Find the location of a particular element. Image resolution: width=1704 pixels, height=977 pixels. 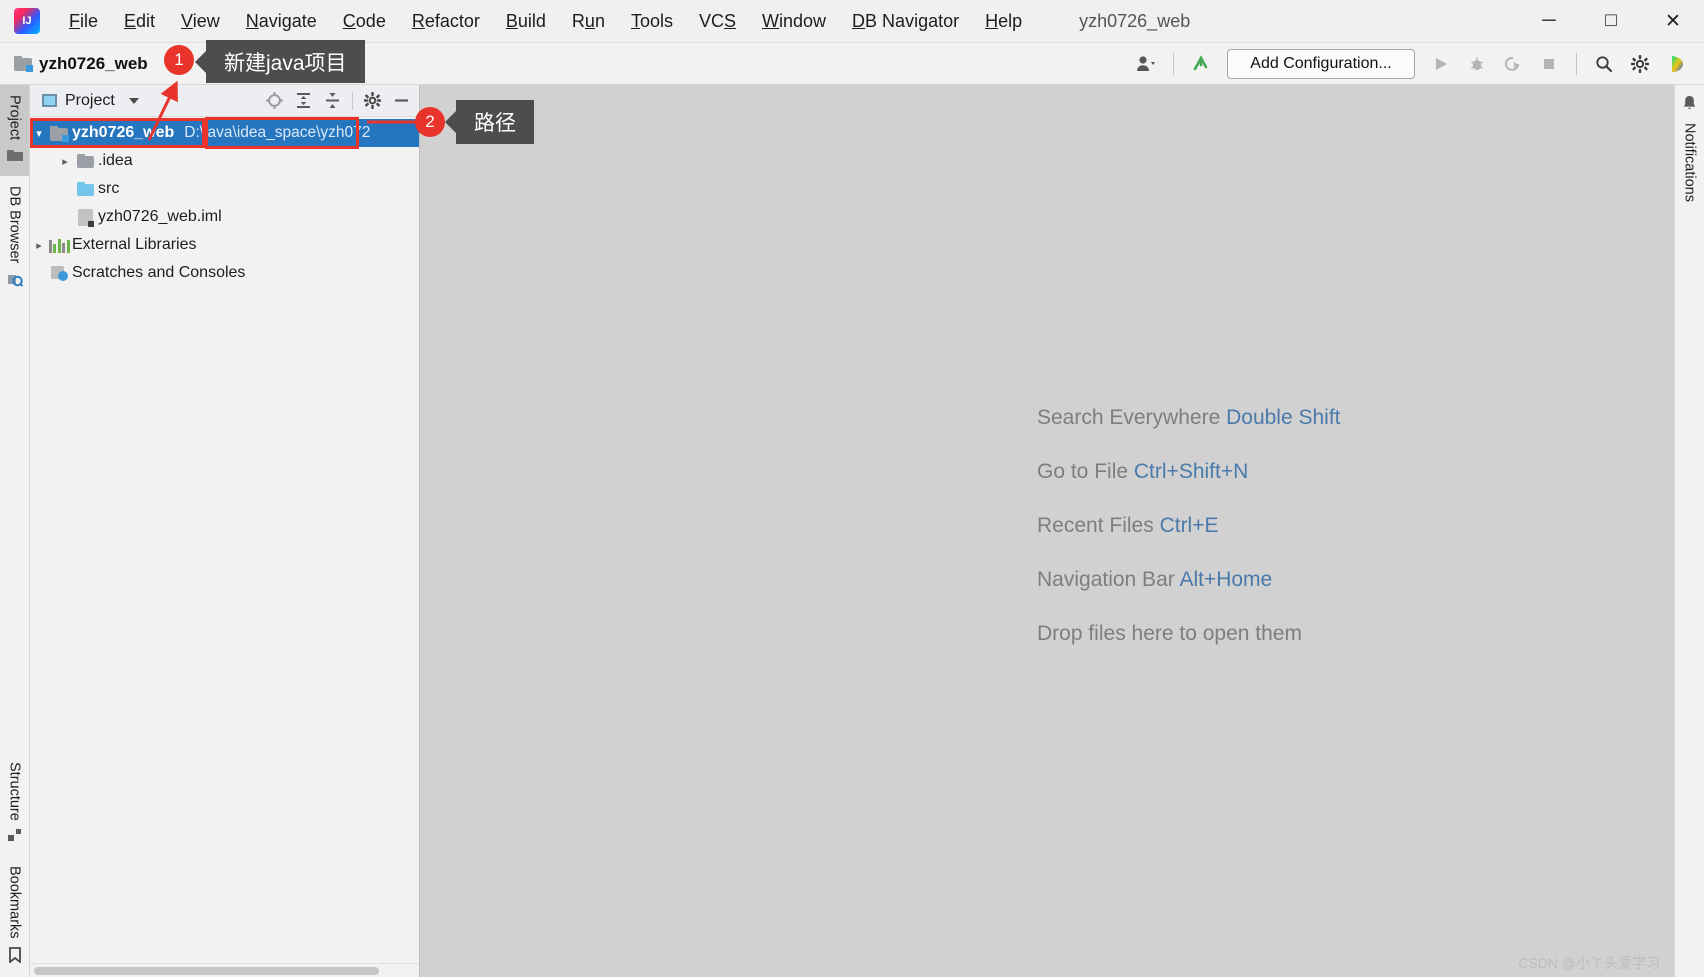

scrollbar-thumb is located at coordinates (206, 970).